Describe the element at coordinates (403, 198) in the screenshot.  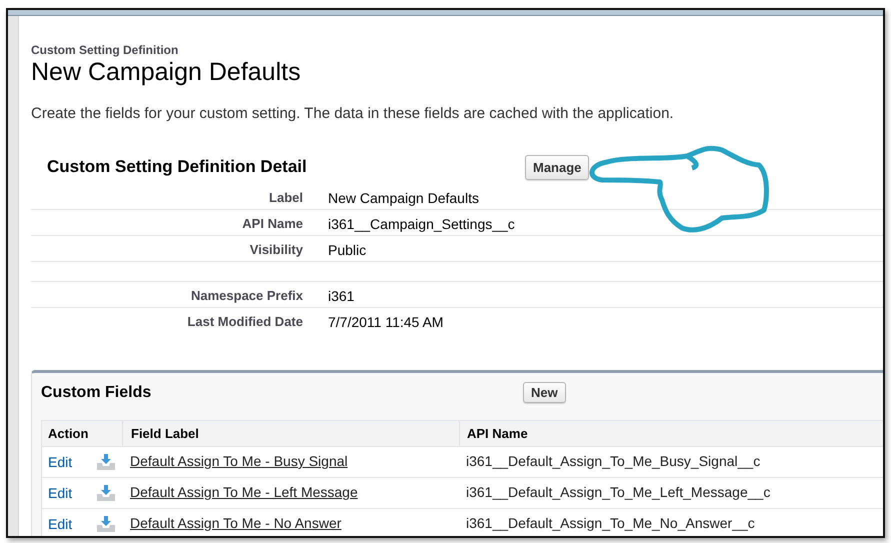
I see `field-value: New Campaign Defaults` at that location.